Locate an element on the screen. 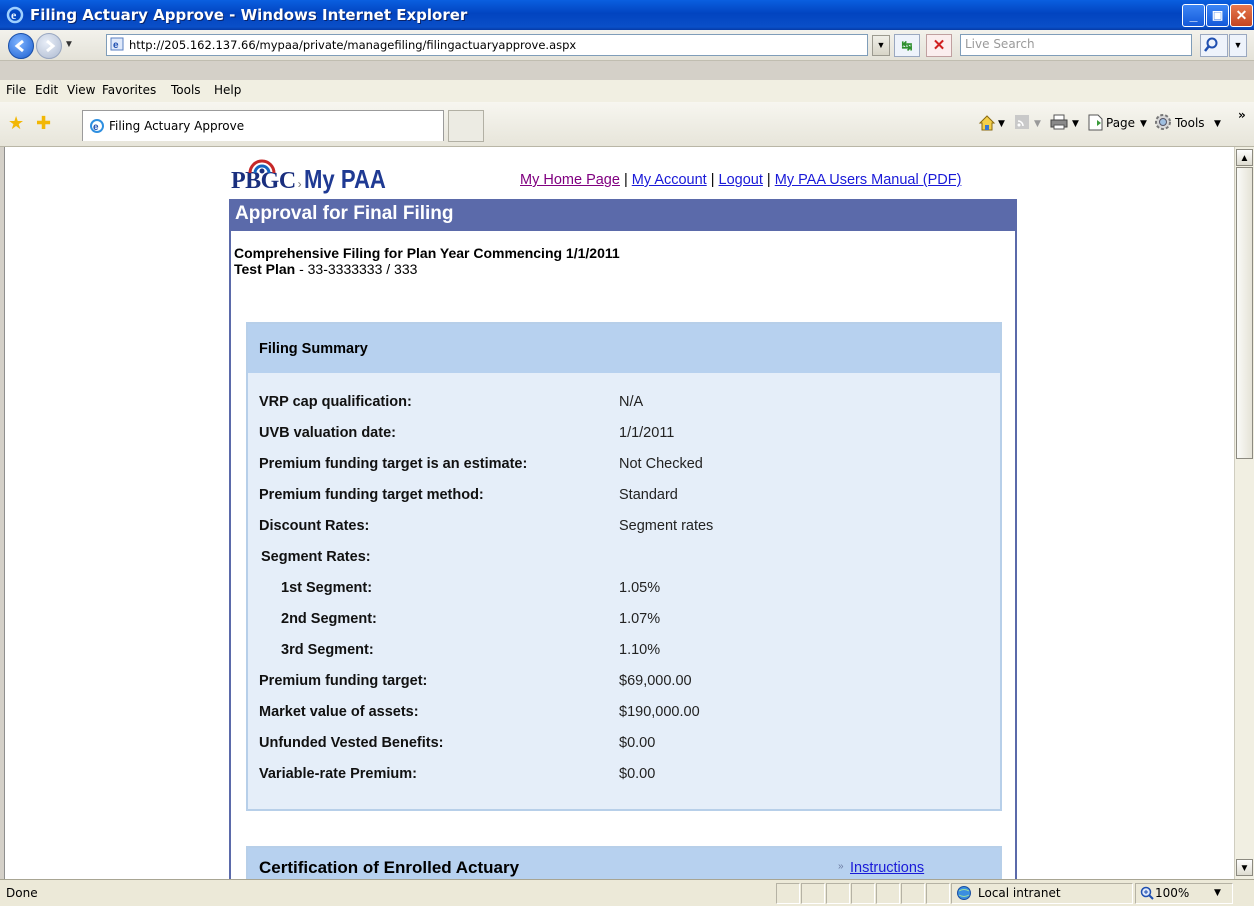  my-account-link: My Account is located at coordinates (669, 180).